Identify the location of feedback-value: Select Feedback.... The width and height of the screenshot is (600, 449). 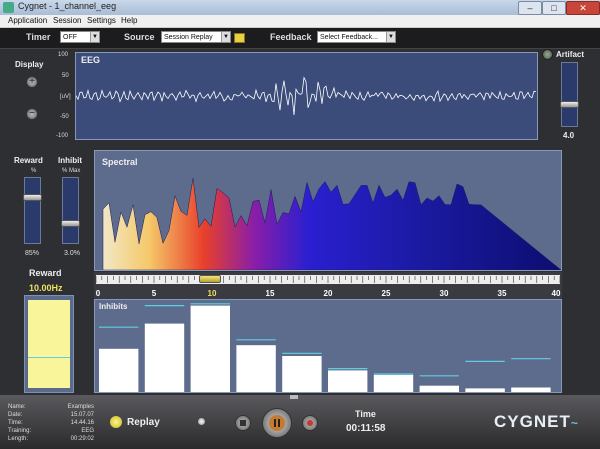
(349, 37).